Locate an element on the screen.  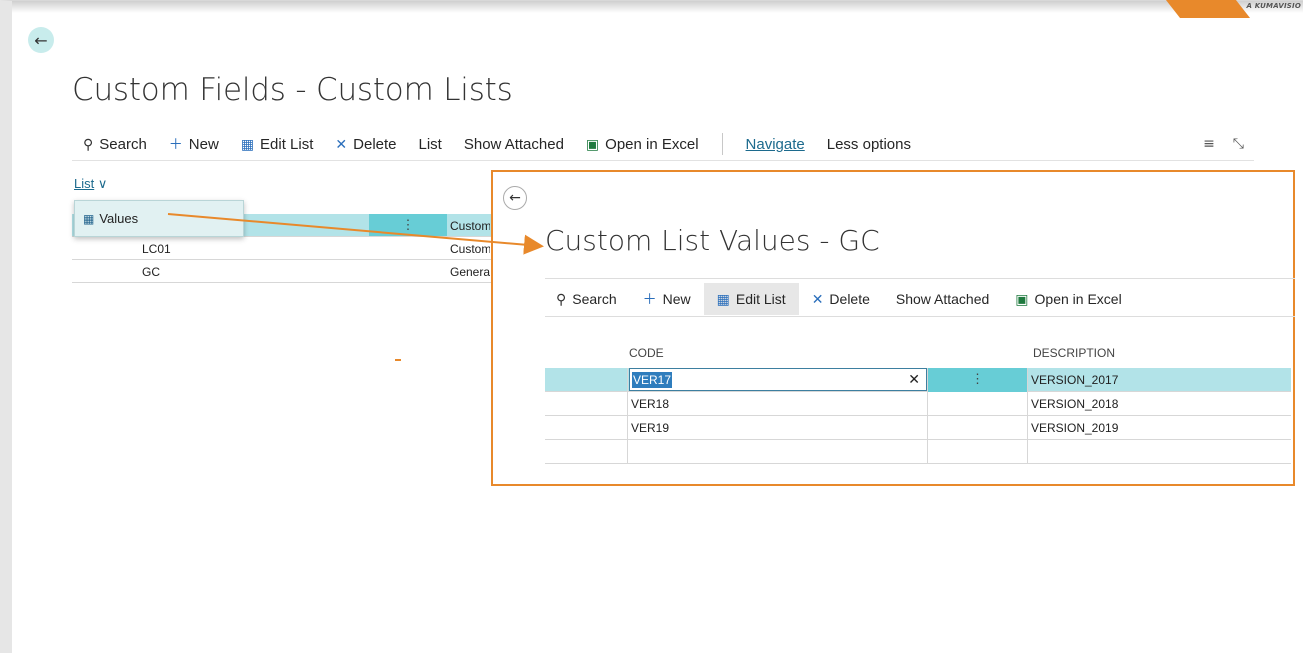
grid-header: CODE DESCRIPTION is located at coordinates (918, 354).